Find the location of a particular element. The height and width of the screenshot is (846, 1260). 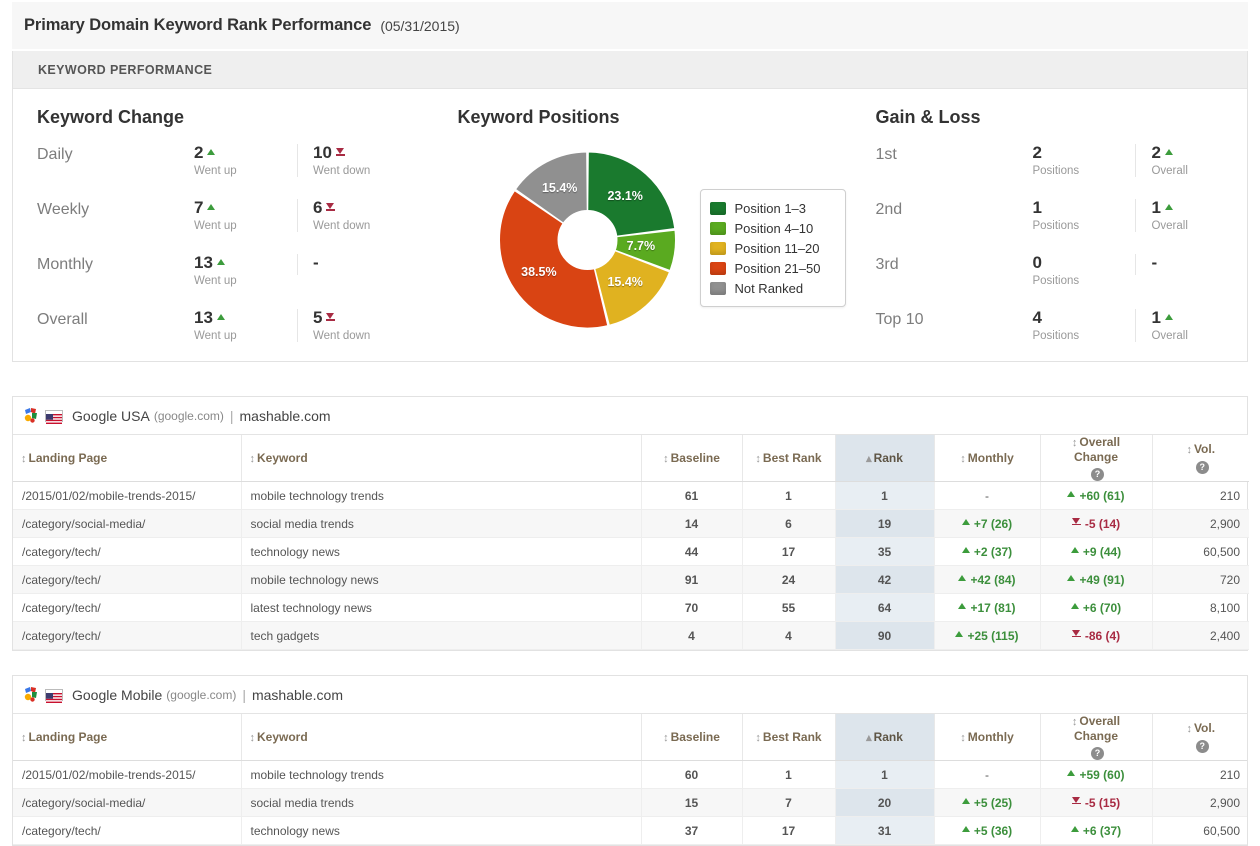

cell-overall-change: -86 (4) is located at coordinates (1096, 635).